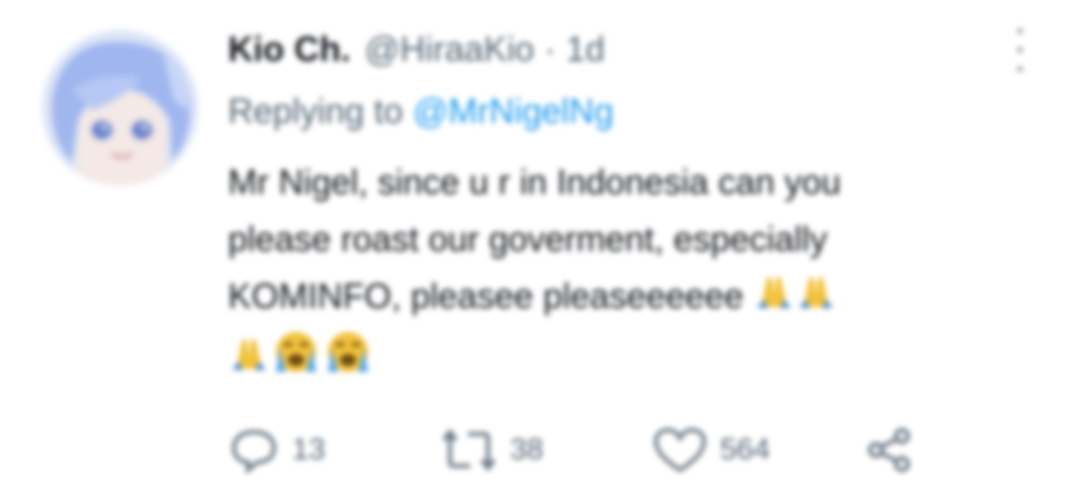 This screenshot has width=1080, height=495. I want to click on tweet-body-line-2: please roast our goverment, especially, so click(528, 239).